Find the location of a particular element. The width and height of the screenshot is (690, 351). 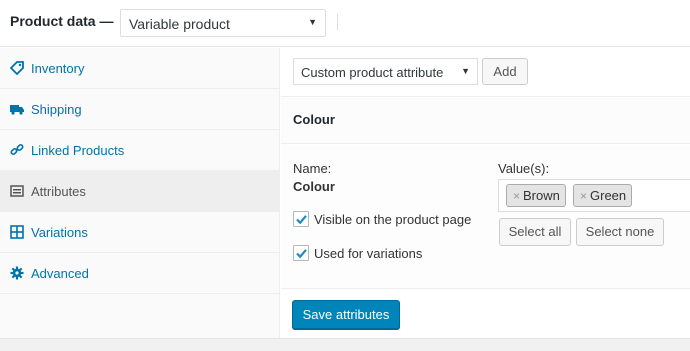

header-divider is located at coordinates (337, 22).